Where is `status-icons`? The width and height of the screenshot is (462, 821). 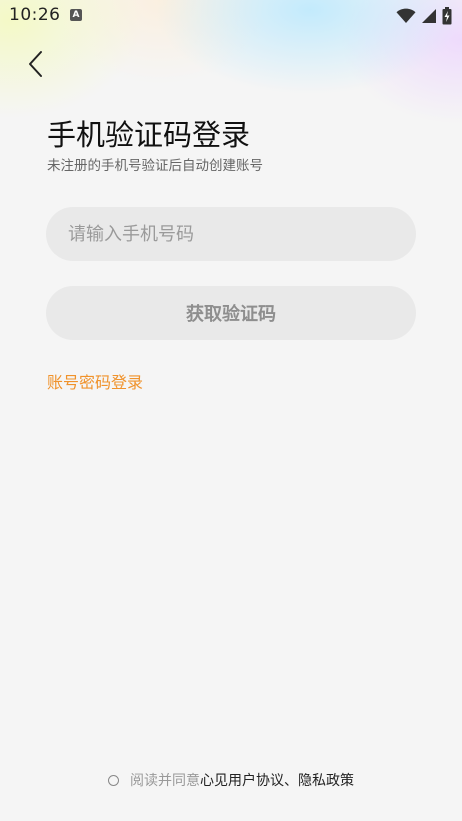
status-icons is located at coordinates (424, 16).